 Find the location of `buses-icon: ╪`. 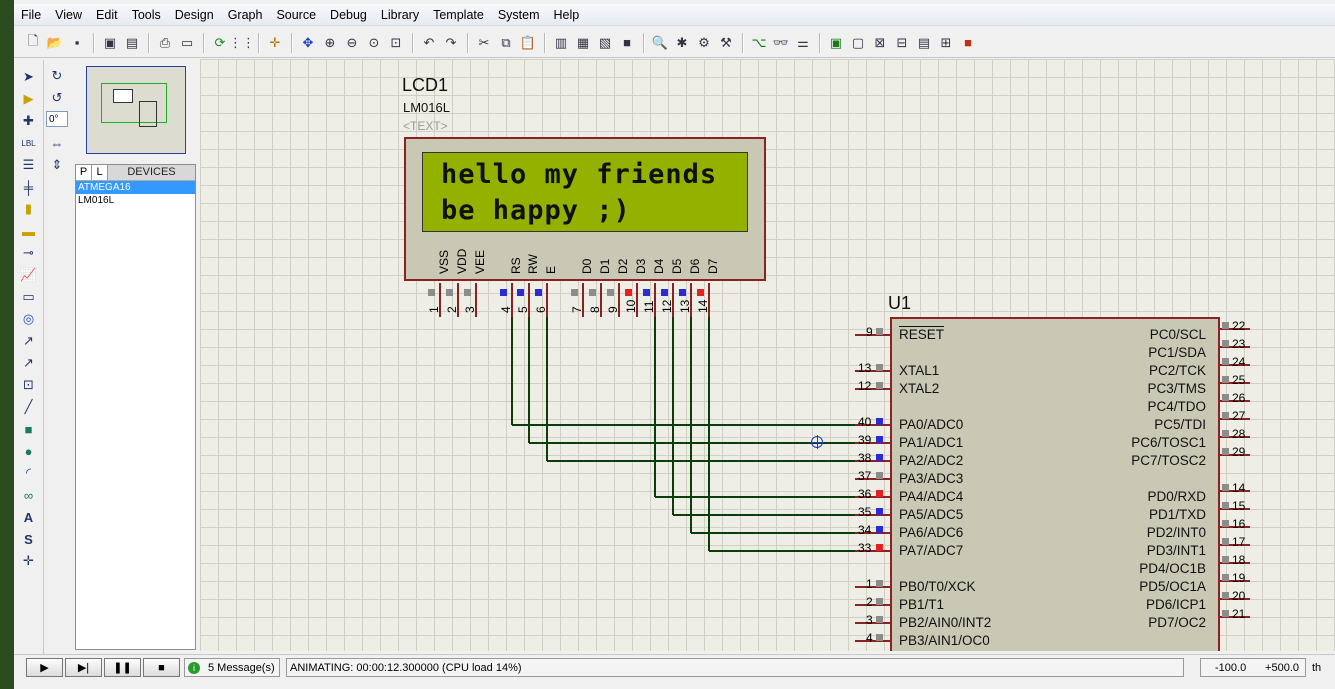

buses-icon: ╪ is located at coordinates (29, 187).